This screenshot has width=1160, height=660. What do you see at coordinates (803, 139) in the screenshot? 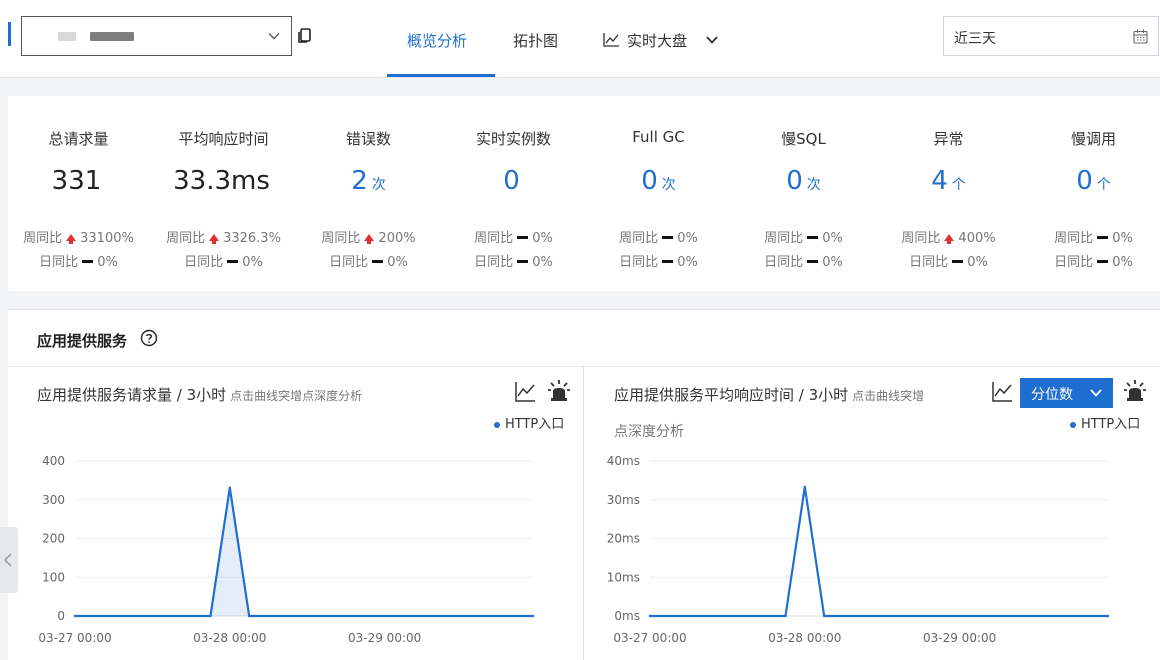
I see `metric-label: 慢SQL` at bounding box center [803, 139].